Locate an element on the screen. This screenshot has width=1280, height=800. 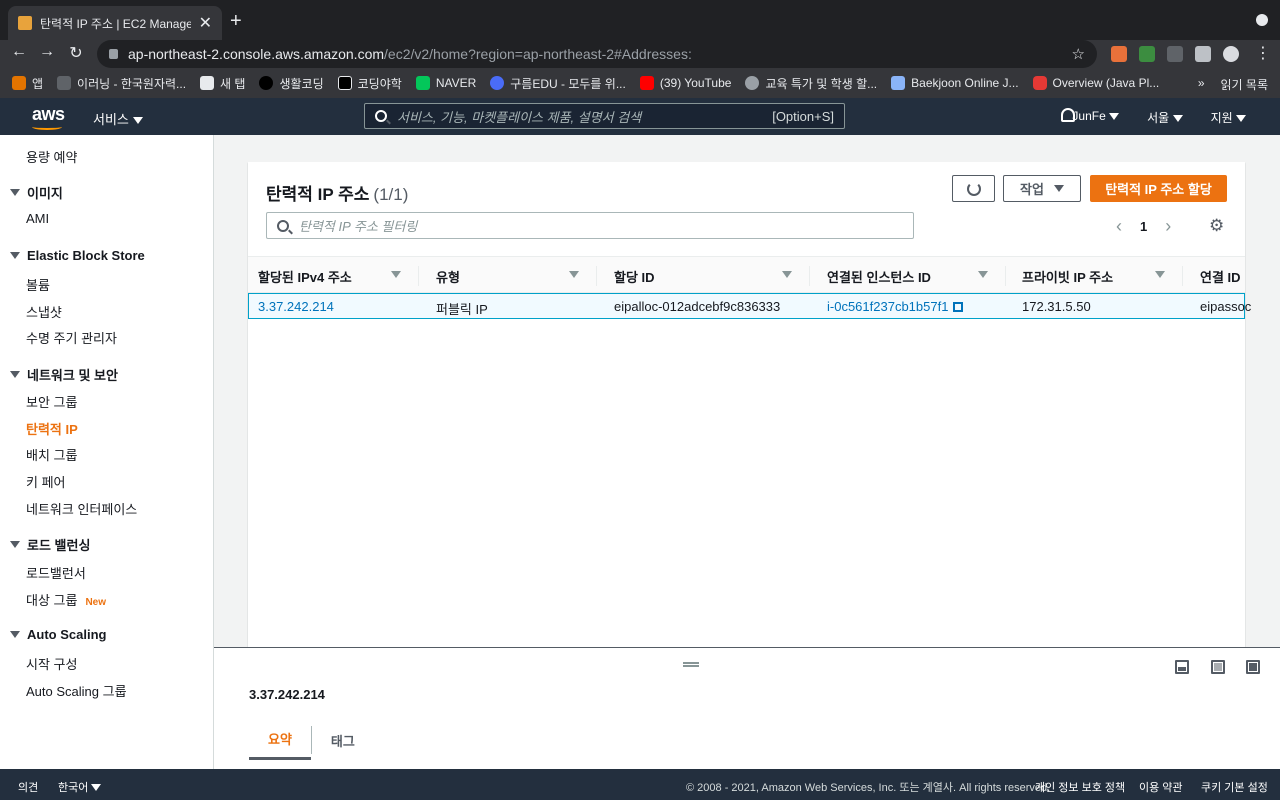
column-header-ipv4: 할당된 IPv4 주소 is located at coordinates (305, 276).